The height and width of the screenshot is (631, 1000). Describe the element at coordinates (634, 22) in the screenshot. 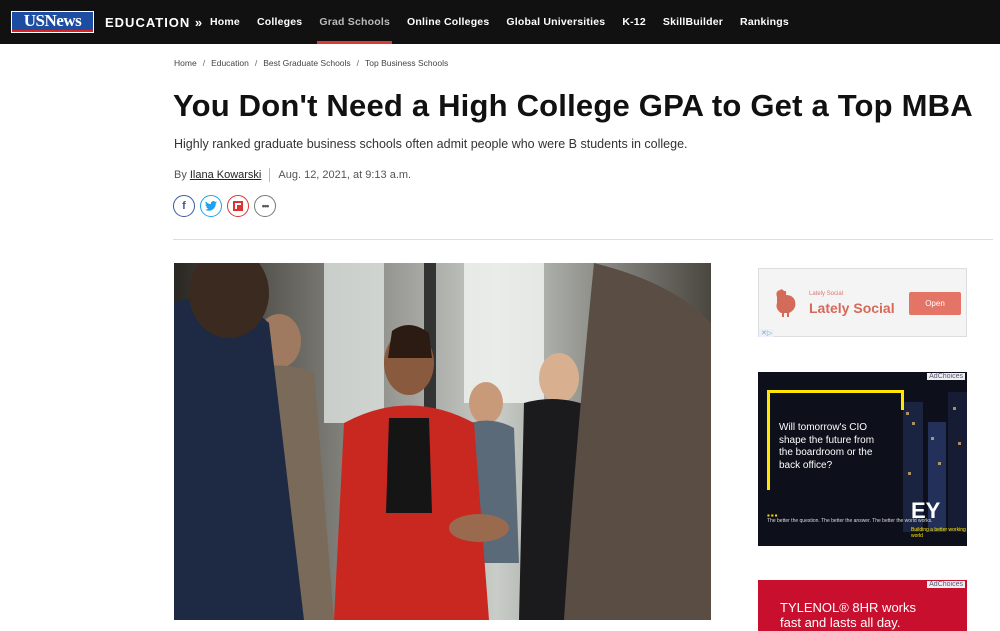

I see `nav-k12: K-12` at that location.